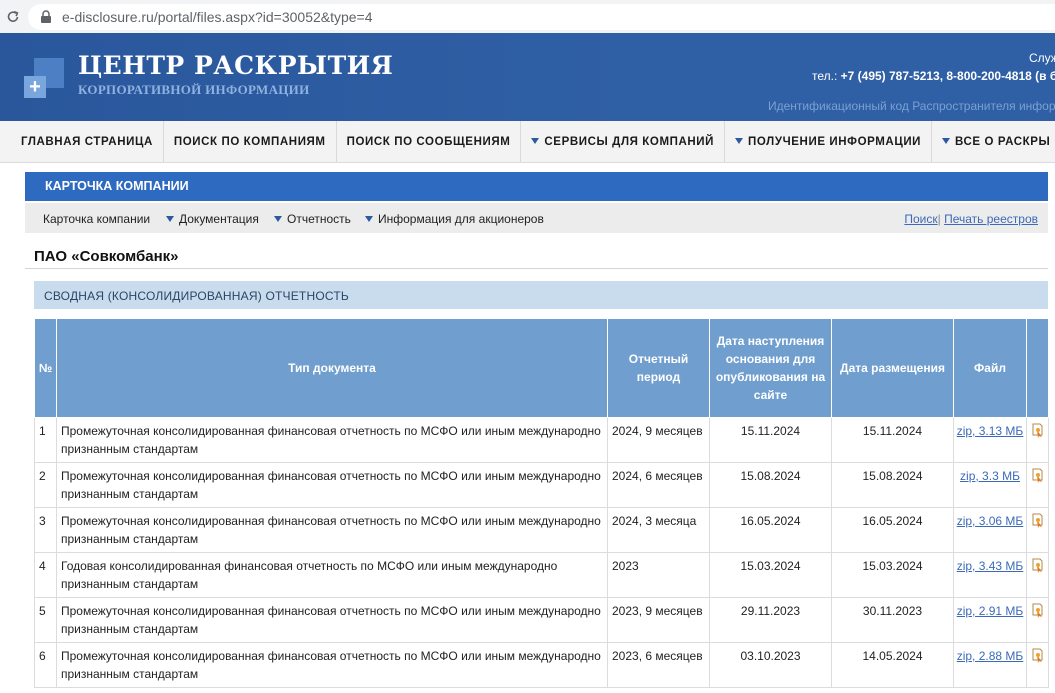 The height and width of the screenshot is (693, 1055). What do you see at coordinates (892, 530) in the screenshot?
I see `row-placed-date: 16.05.2024` at bounding box center [892, 530].